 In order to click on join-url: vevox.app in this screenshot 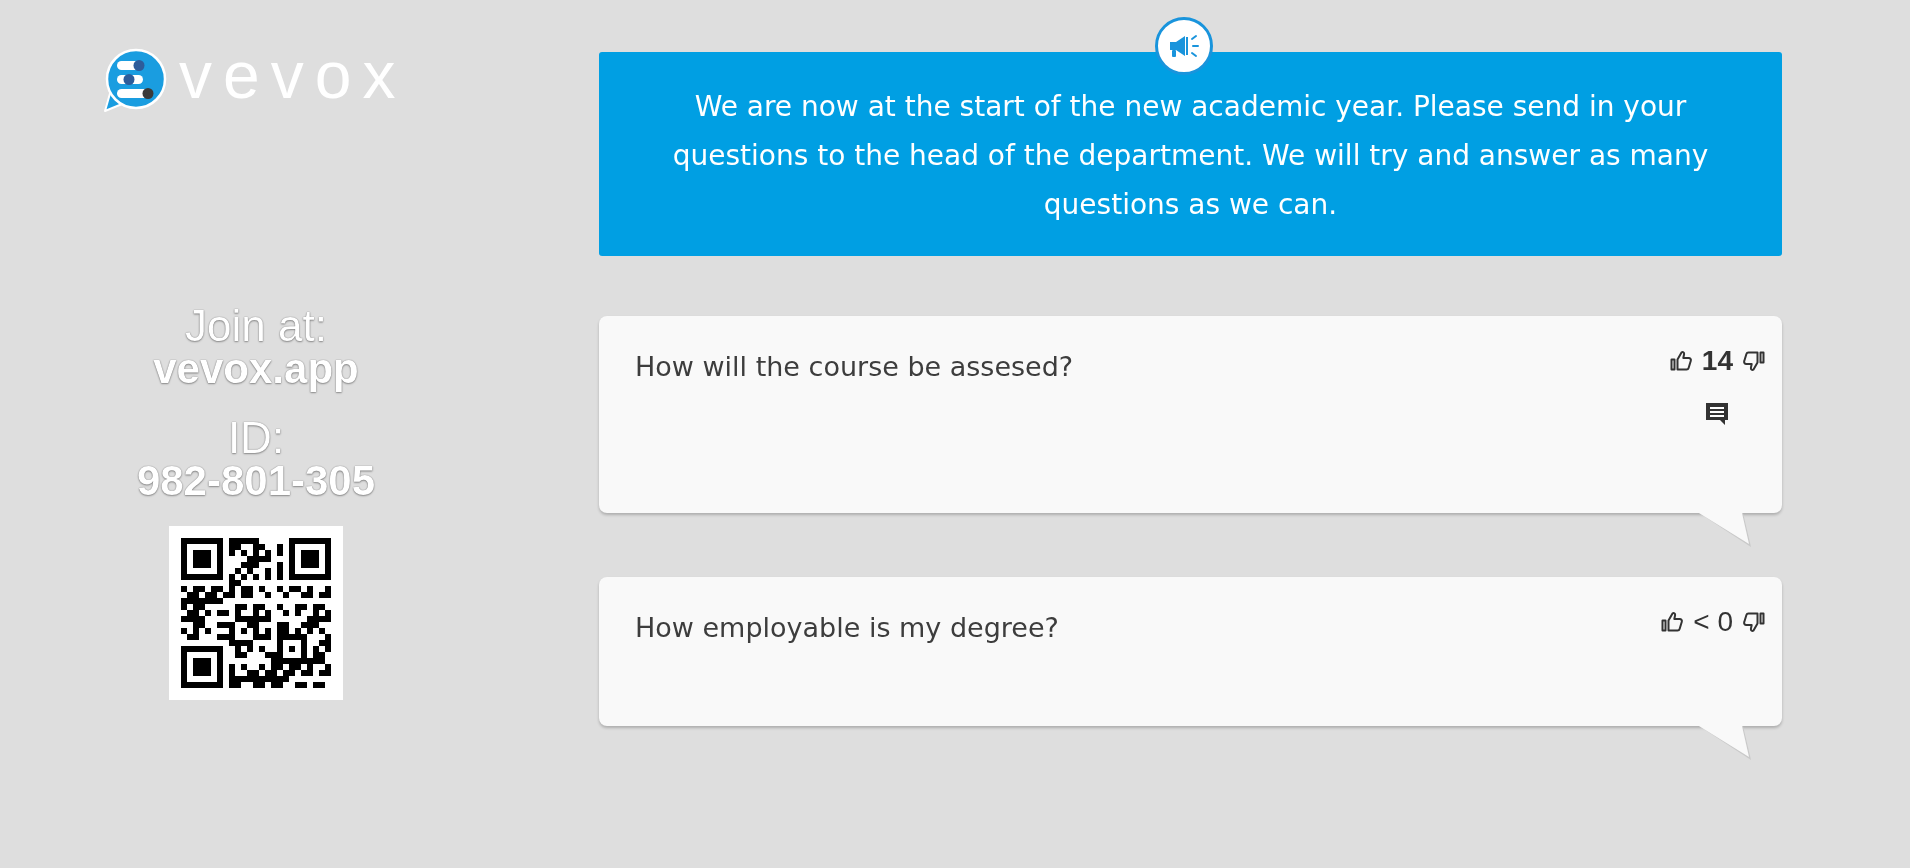, I will do `click(256, 369)`.